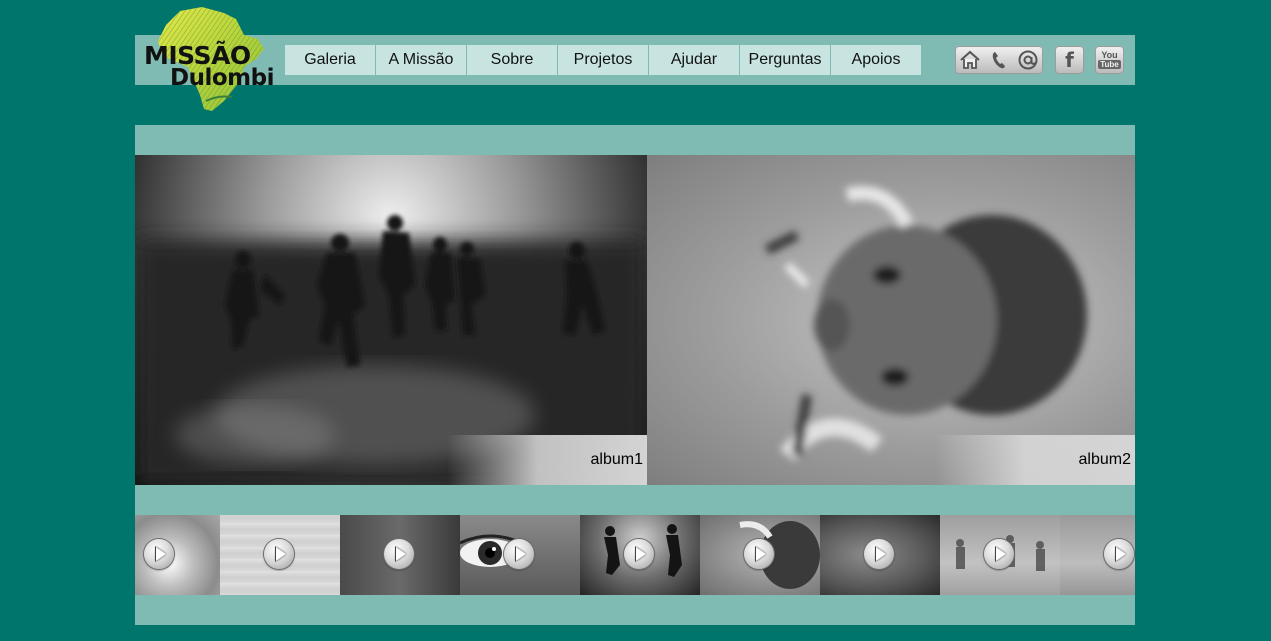  I want to click on nav-item-perguntas: Perguntas, so click(785, 60).